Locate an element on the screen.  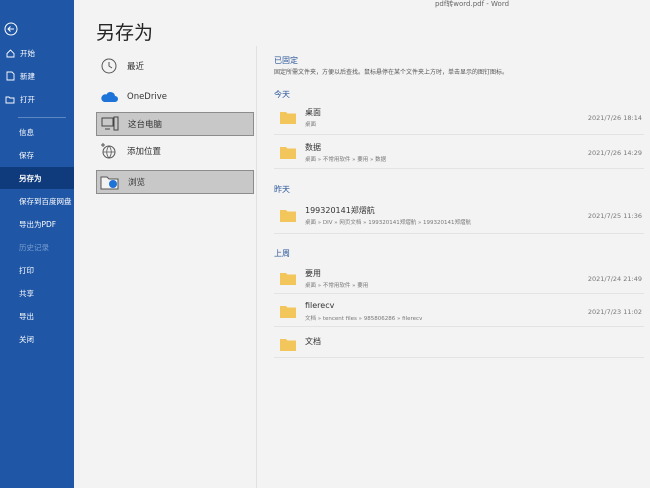
location-recent: 最近 is located at coordinates (175, 66).